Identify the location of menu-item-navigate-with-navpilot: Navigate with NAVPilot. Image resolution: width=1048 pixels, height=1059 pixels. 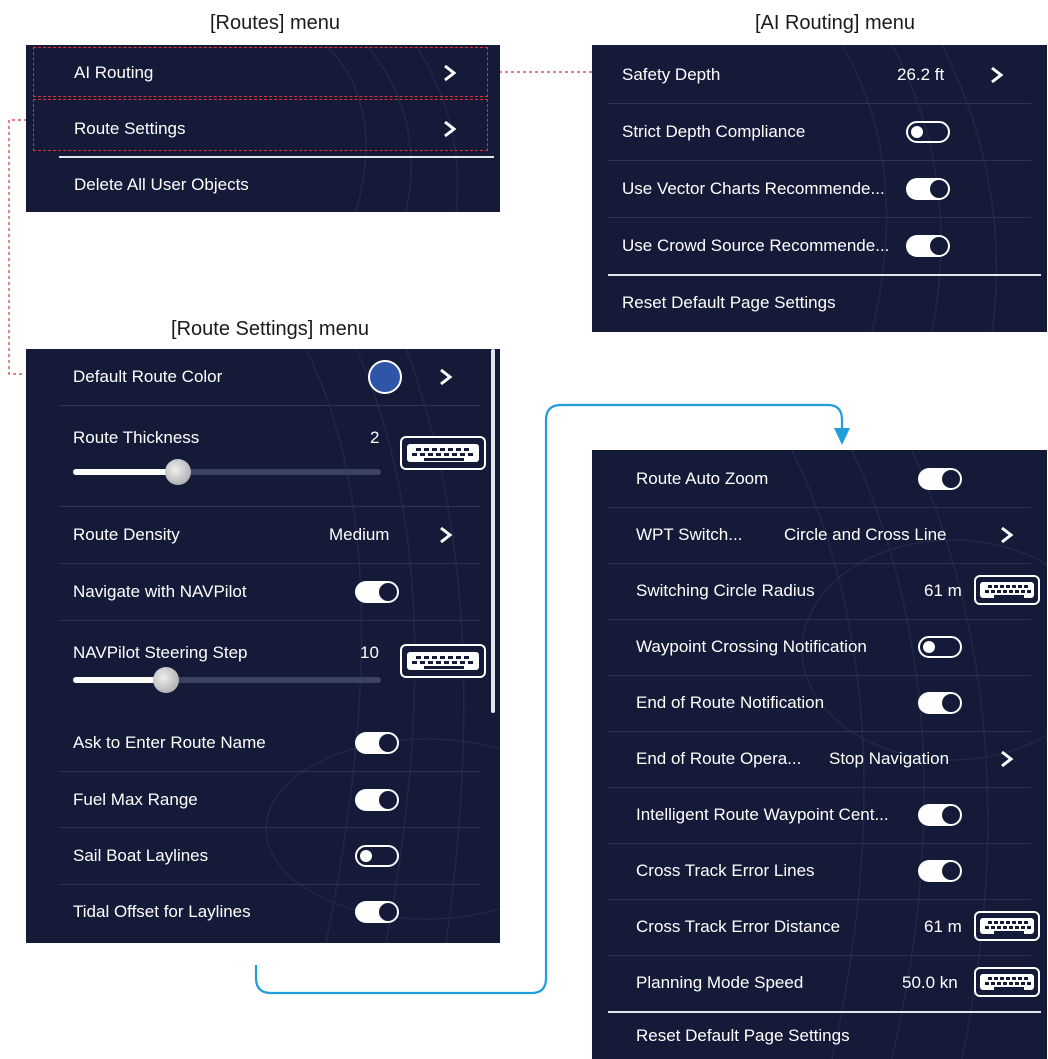
(263, 592).